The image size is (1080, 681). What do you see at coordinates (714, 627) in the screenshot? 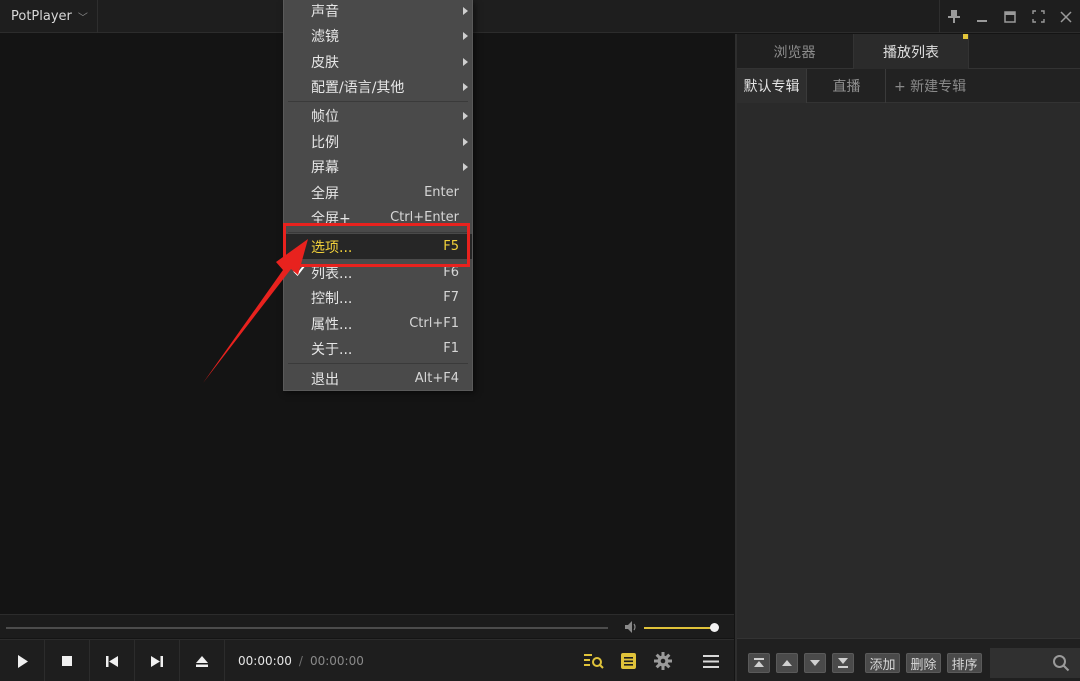
I see `volume-slider-handle` at bounding box center [714, 627].